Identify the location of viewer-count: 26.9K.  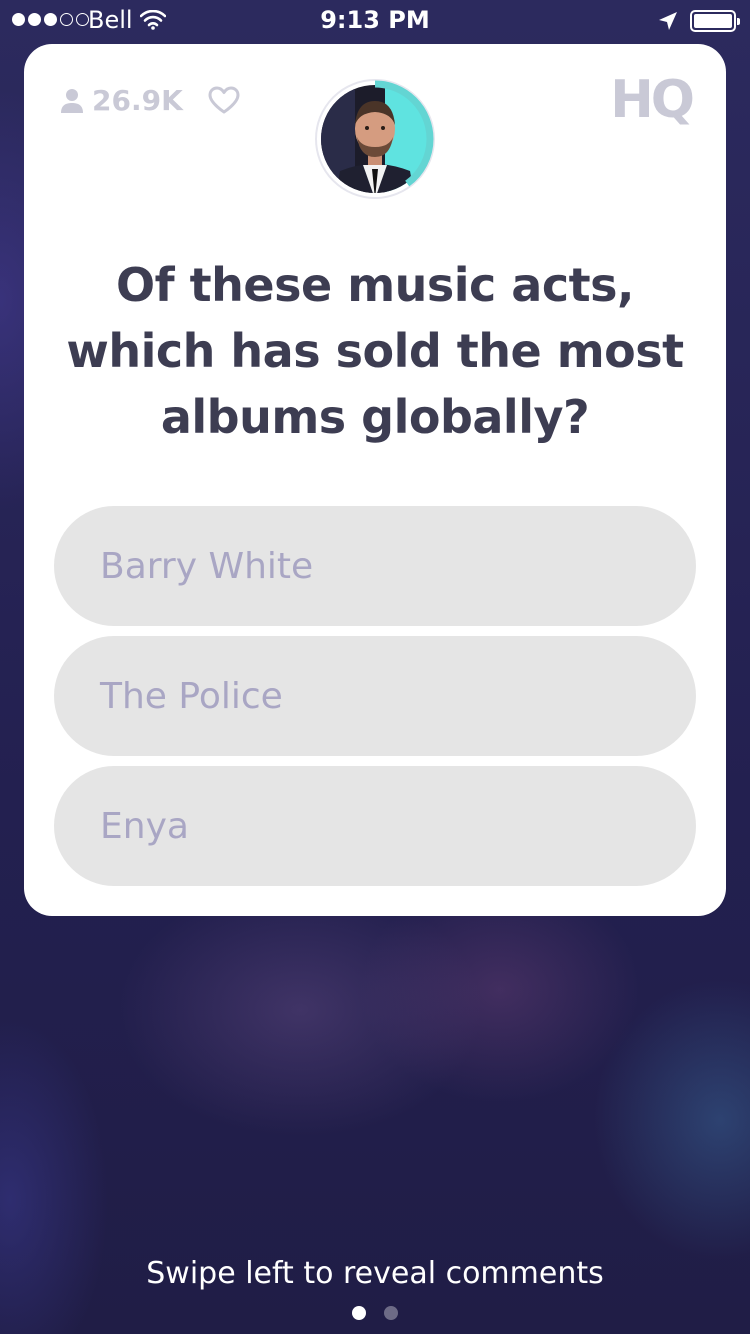
(121, 100).